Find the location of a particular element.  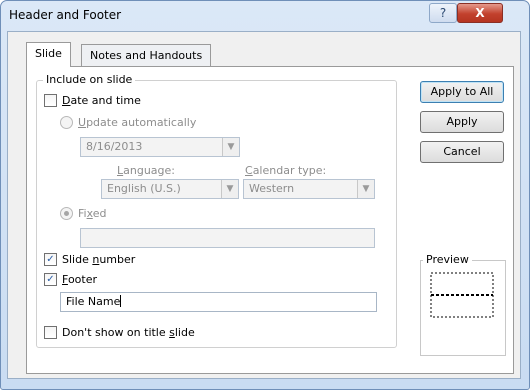

apply-button: Apply is located at coordinates (462, 122).